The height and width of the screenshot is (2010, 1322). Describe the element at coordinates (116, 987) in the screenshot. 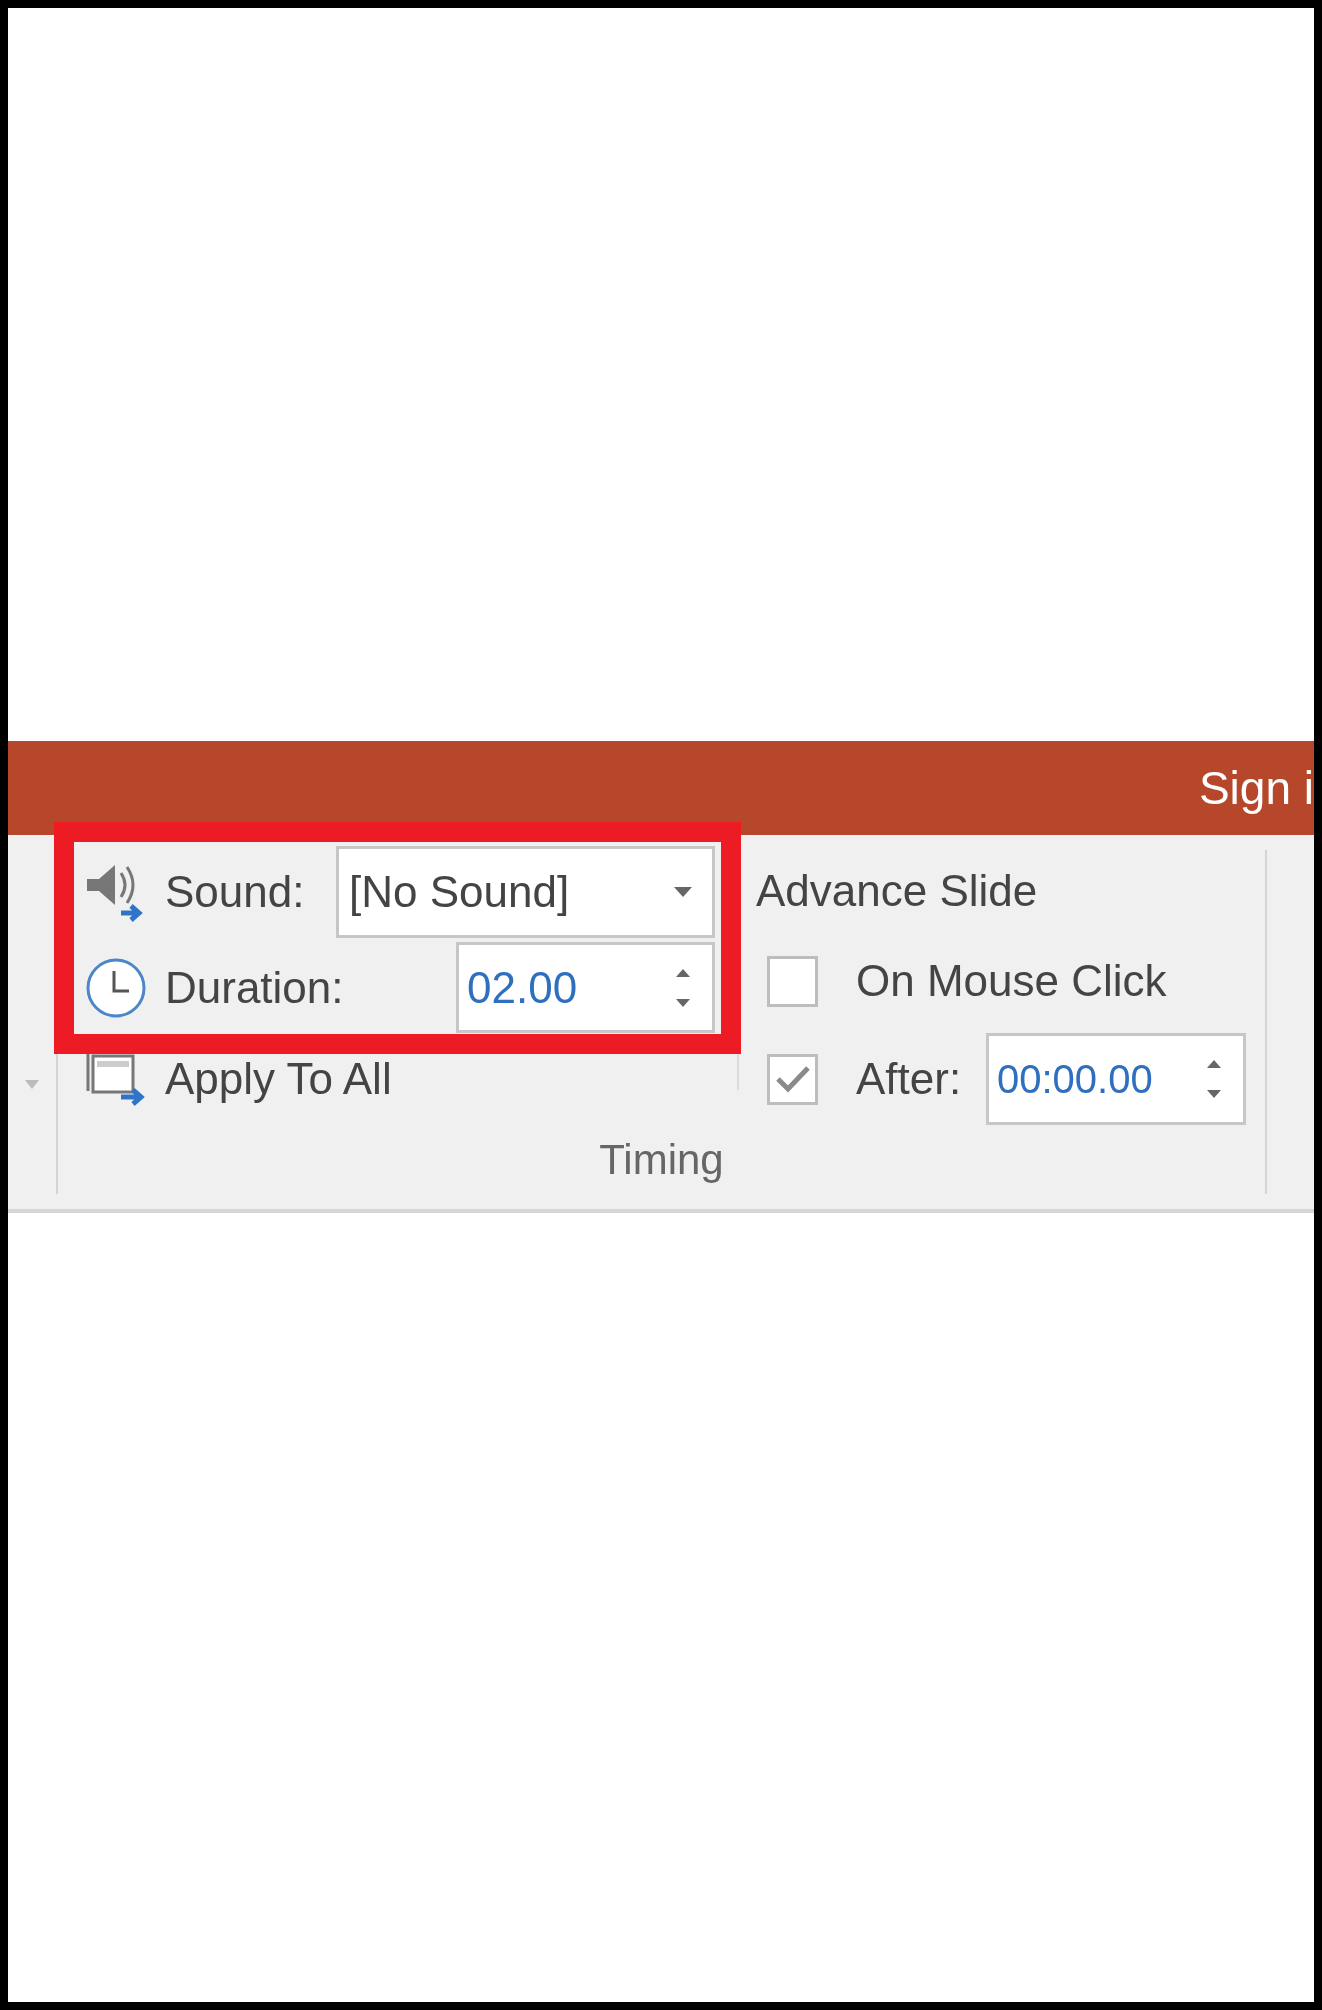

I see `clock-icon` at that location.